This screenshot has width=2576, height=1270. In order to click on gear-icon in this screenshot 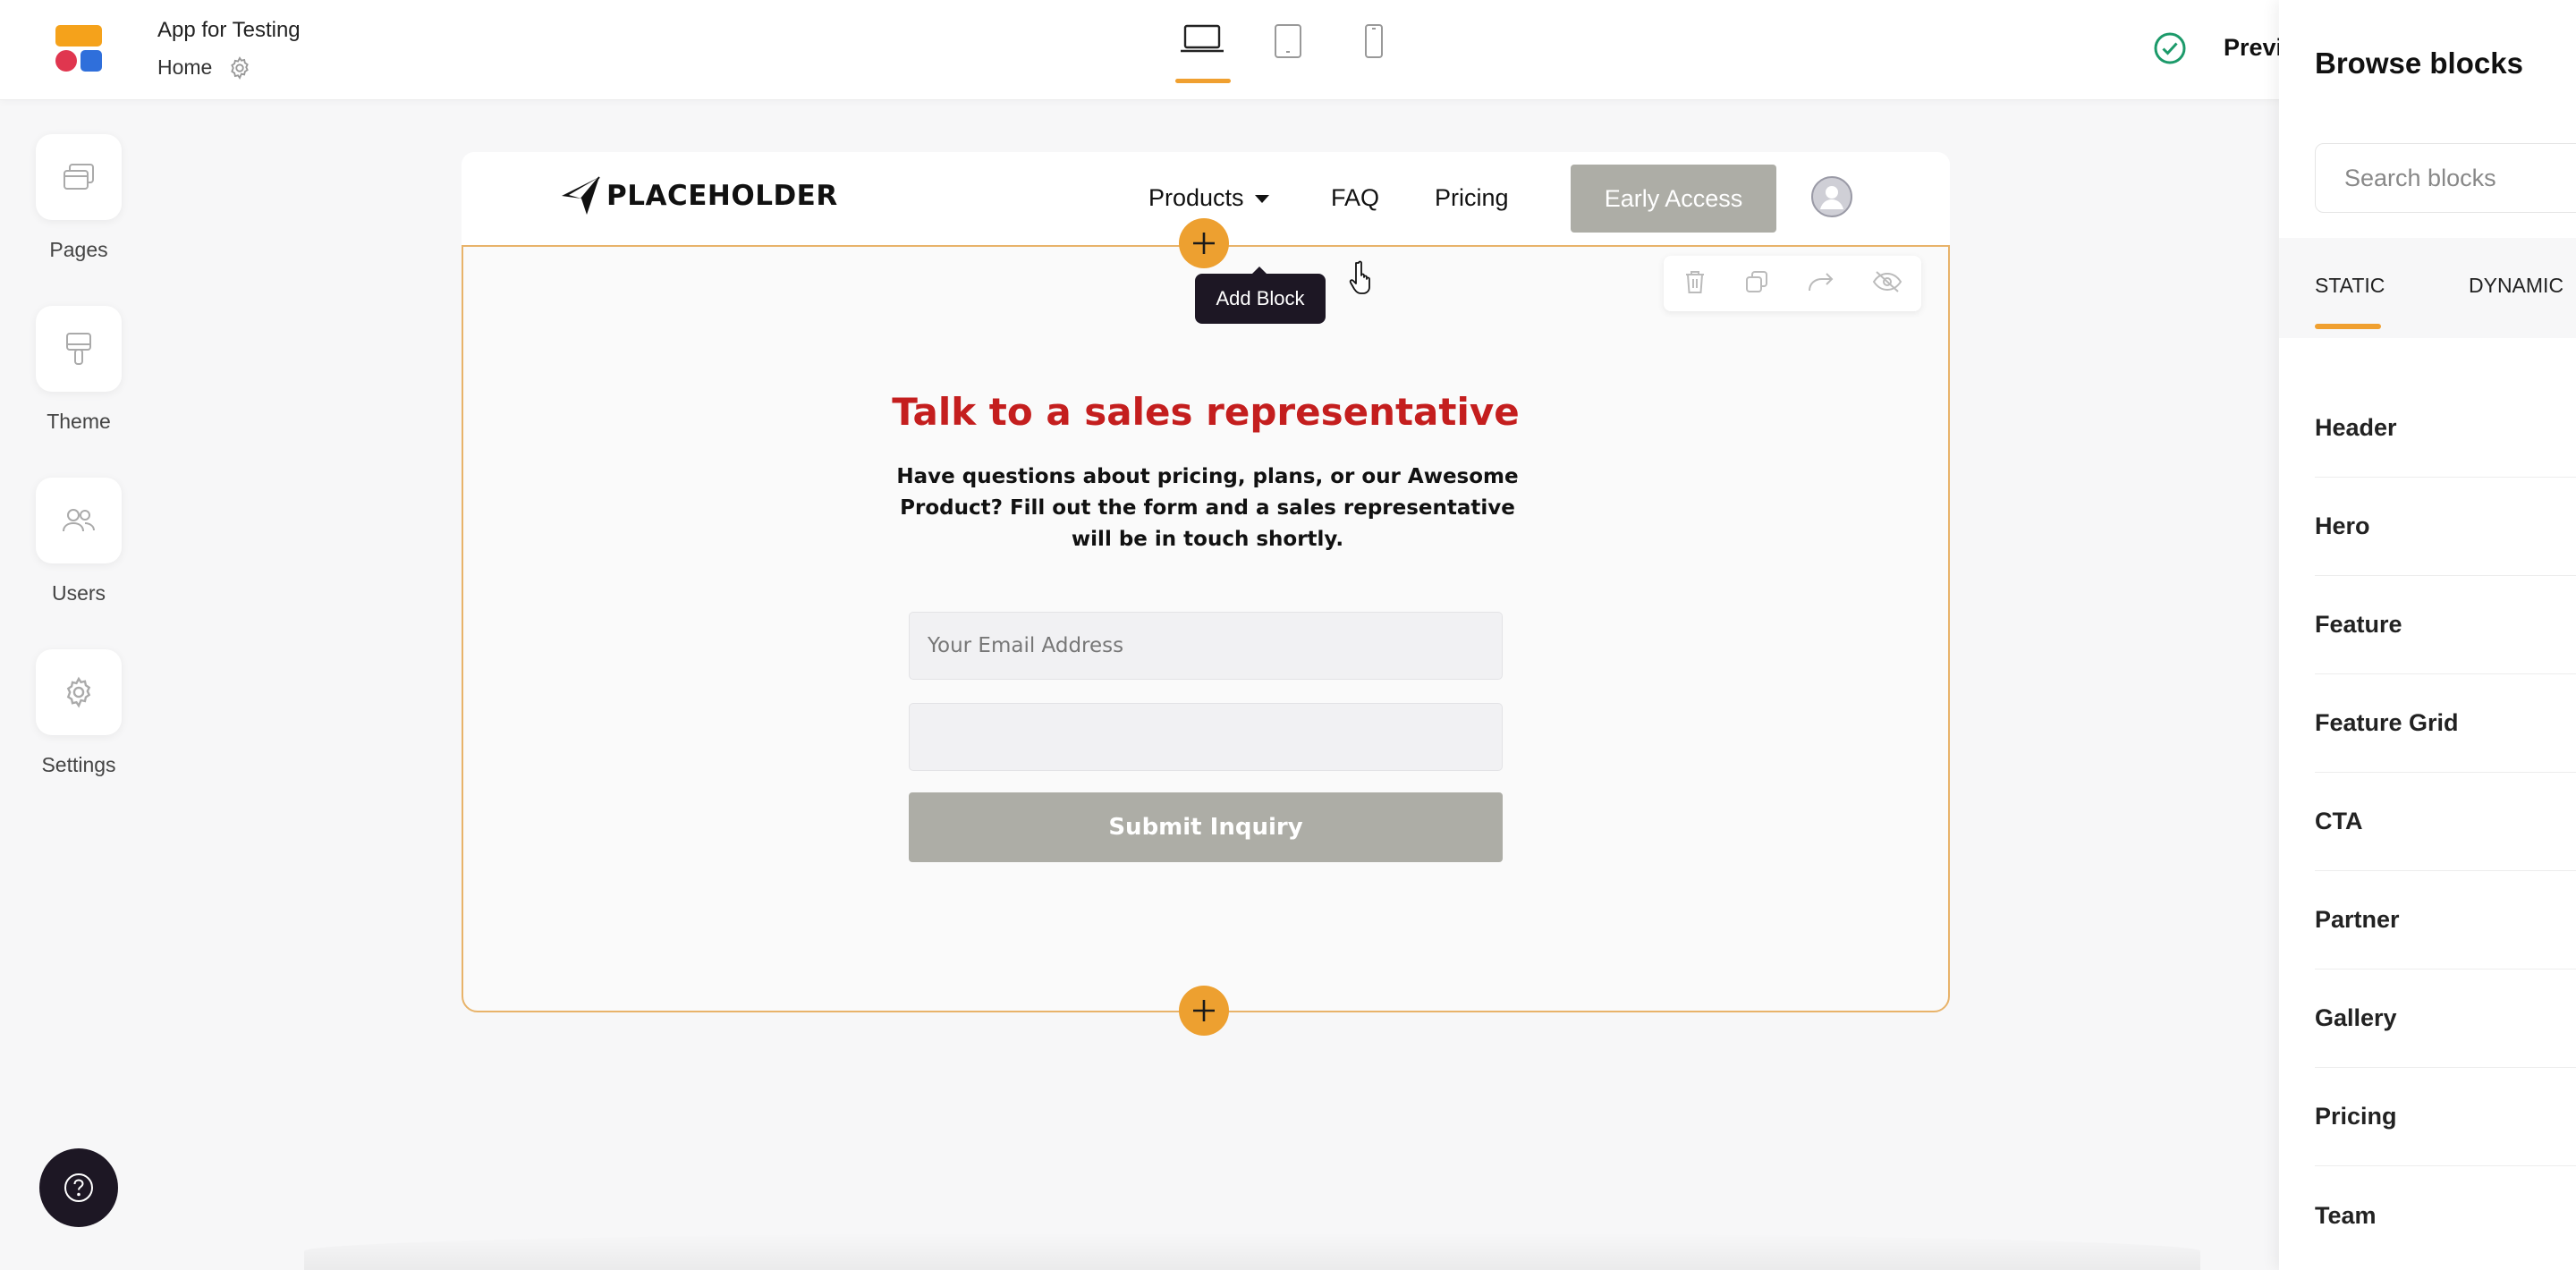, I will do `click(78, 692)`.